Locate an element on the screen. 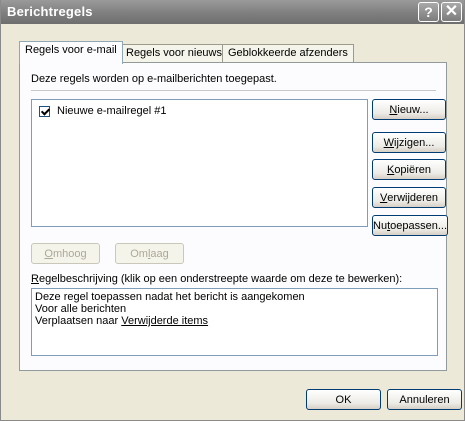  tab-news-rules-label: Regels voor nieuws is located at coordinates (174, 53).